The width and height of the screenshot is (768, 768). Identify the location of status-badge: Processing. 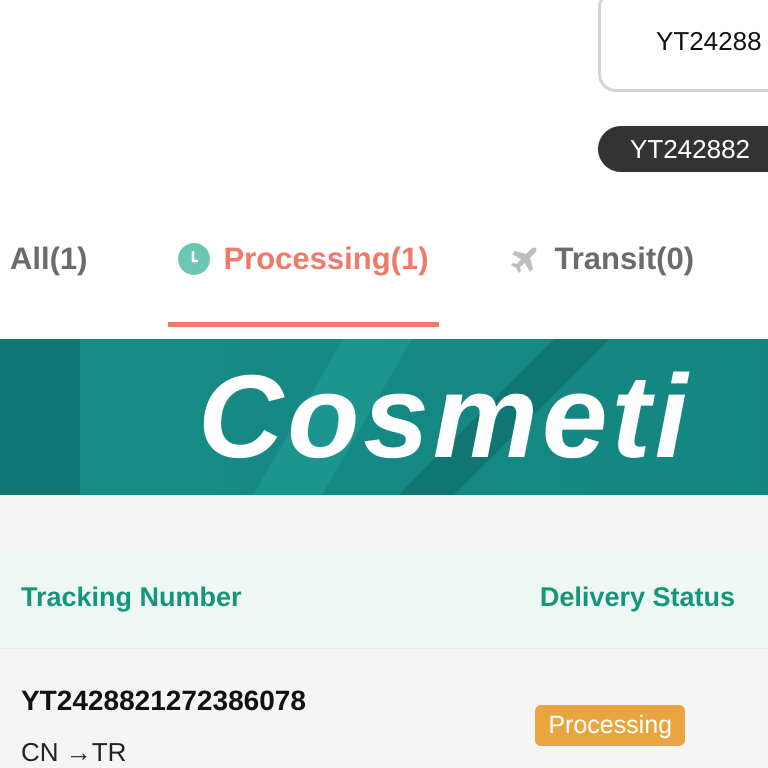
(610, 725).